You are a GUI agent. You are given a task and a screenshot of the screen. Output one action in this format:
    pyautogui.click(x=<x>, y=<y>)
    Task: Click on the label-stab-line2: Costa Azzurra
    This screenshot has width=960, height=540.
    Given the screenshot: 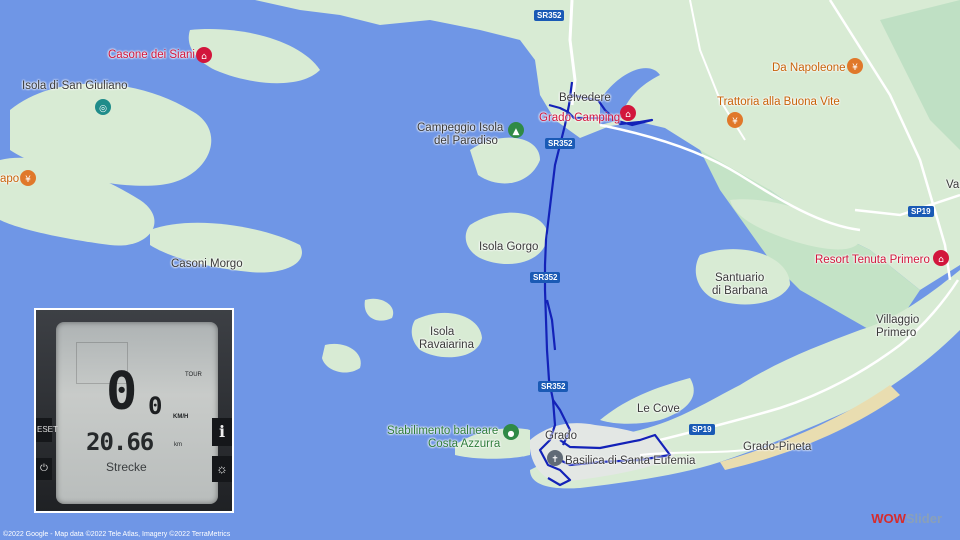 What is the action you would take?
    pyautogui.click(x=464, y=444)
    